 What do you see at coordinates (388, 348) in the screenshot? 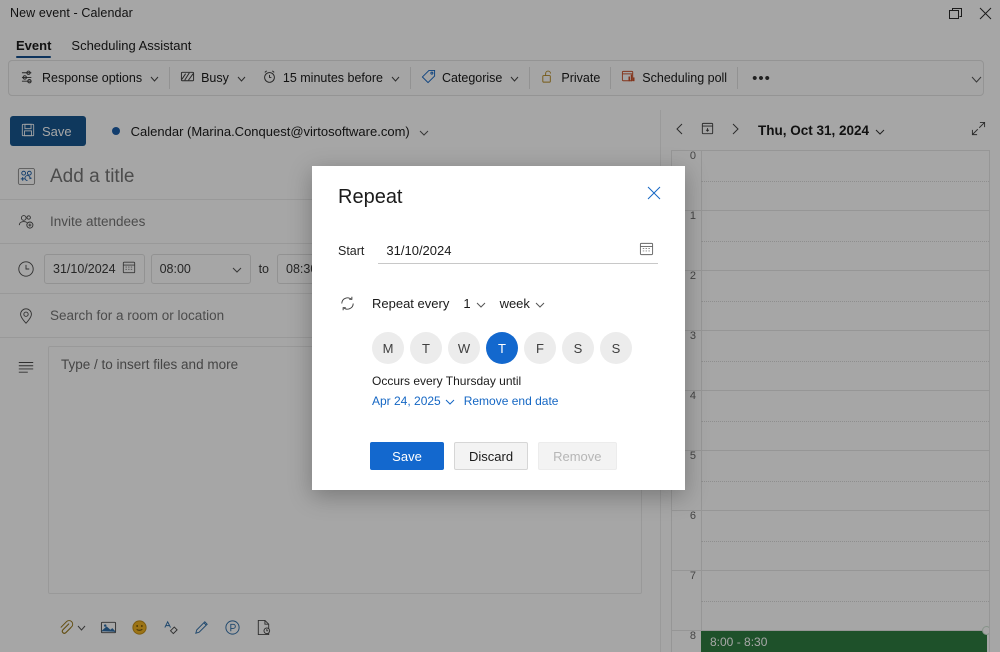
I see `weekday-monday: M` at bounding box center [388, 348].